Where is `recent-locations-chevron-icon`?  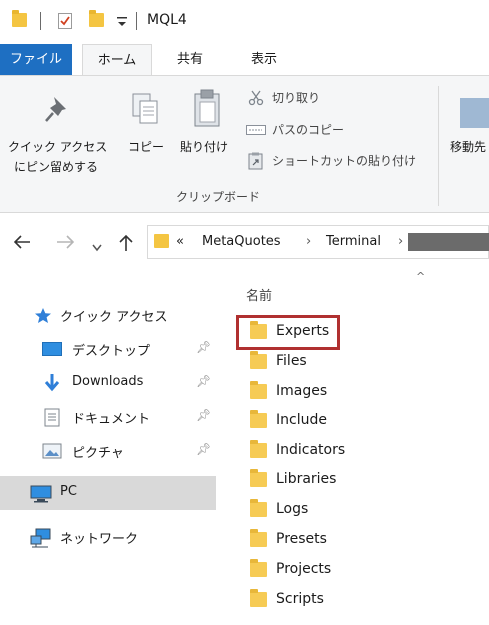 recent-locations-chevron-icon is located at coordinates (97, 246).